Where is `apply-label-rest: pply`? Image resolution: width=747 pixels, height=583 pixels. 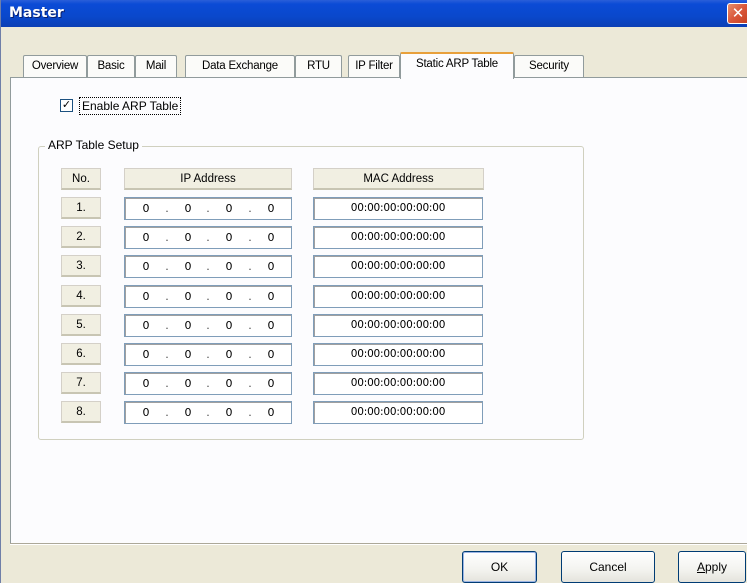
apply-label-rest: pply is located at coordinates (716, 567).